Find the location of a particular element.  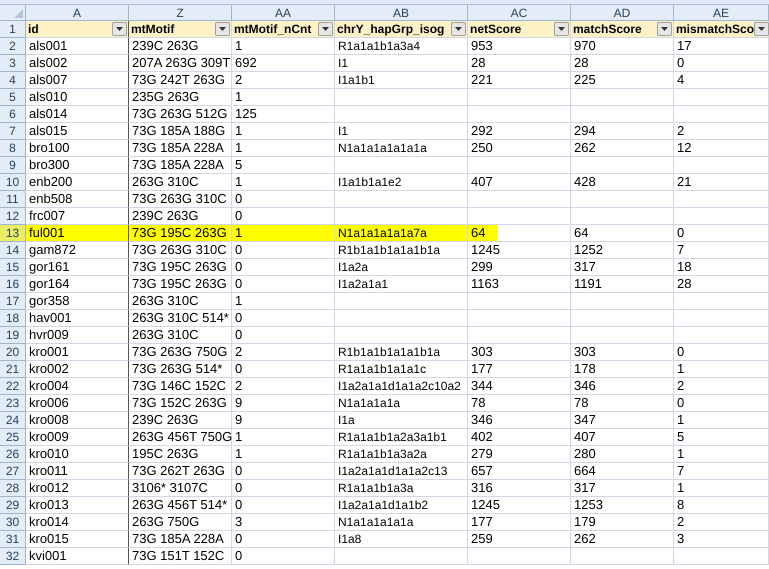

row-header: 5 is located at coordinates (13, 97).